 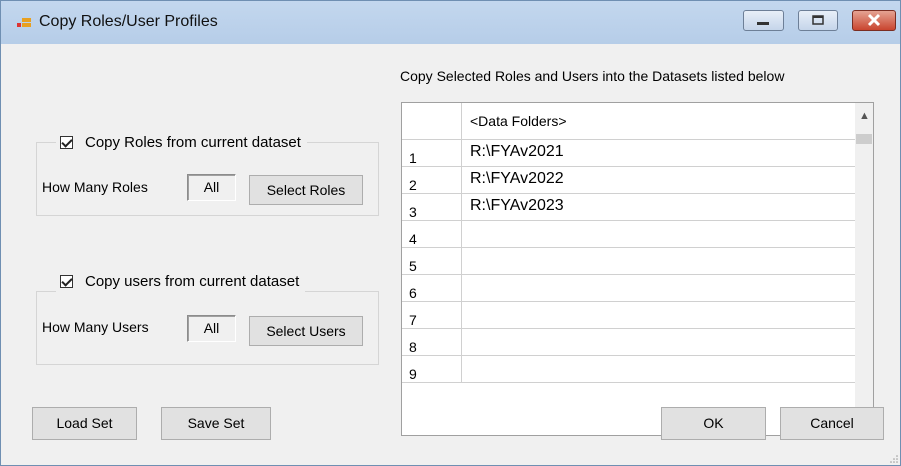 I want to click on close-icon, so click(x=874, y=20).